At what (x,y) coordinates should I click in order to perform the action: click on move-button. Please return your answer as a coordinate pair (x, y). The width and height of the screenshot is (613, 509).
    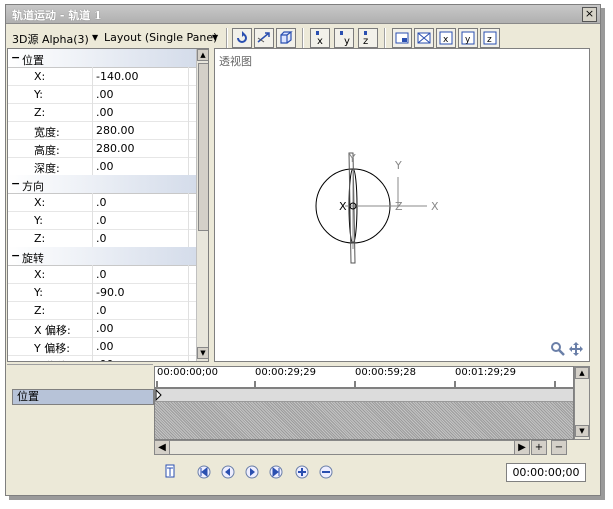
    Looking at the image, I should click on (264, 38).